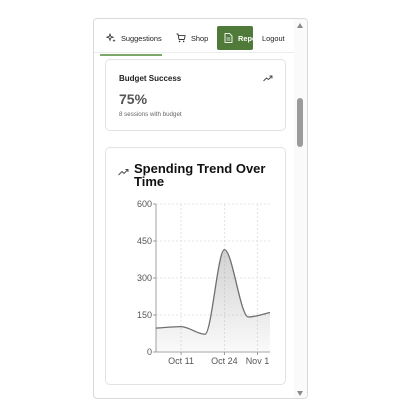 The image size is (416, 416). I want to click on x-tick-label: Oct 24, so click(224, 361).